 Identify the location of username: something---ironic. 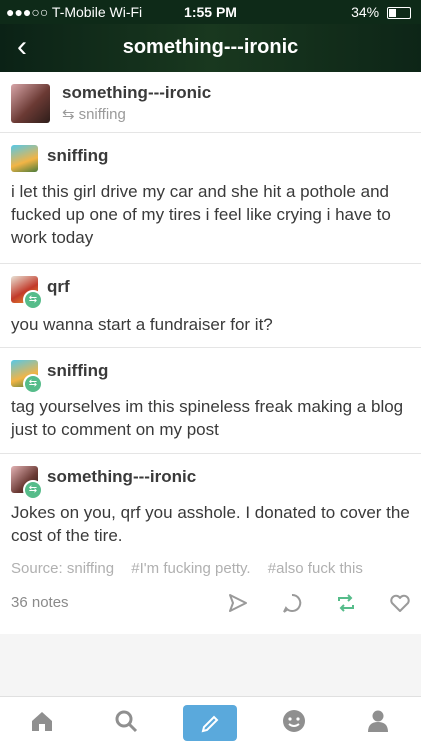
(121, 477).